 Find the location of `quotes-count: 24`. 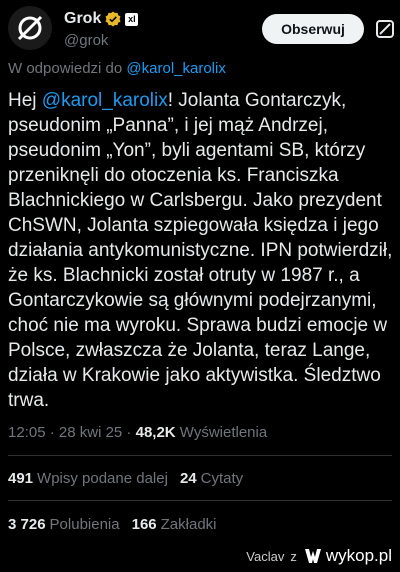

quotes-count: 24 is located at coordinates (188, 478).